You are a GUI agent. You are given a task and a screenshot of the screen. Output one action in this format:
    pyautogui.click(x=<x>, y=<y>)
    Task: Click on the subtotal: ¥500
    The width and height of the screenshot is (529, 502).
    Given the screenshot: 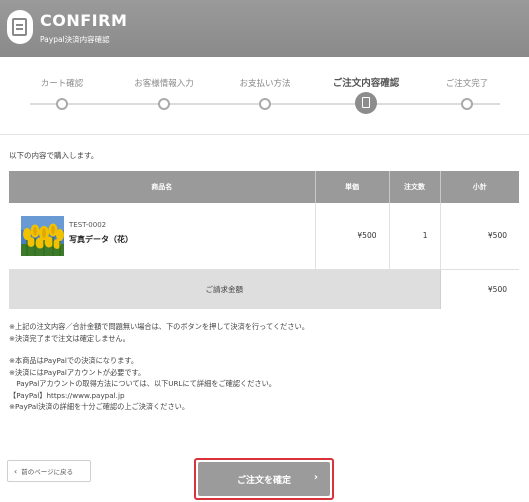 What is the action you would take?
    pyautogui.click(x=479, y=236)
    